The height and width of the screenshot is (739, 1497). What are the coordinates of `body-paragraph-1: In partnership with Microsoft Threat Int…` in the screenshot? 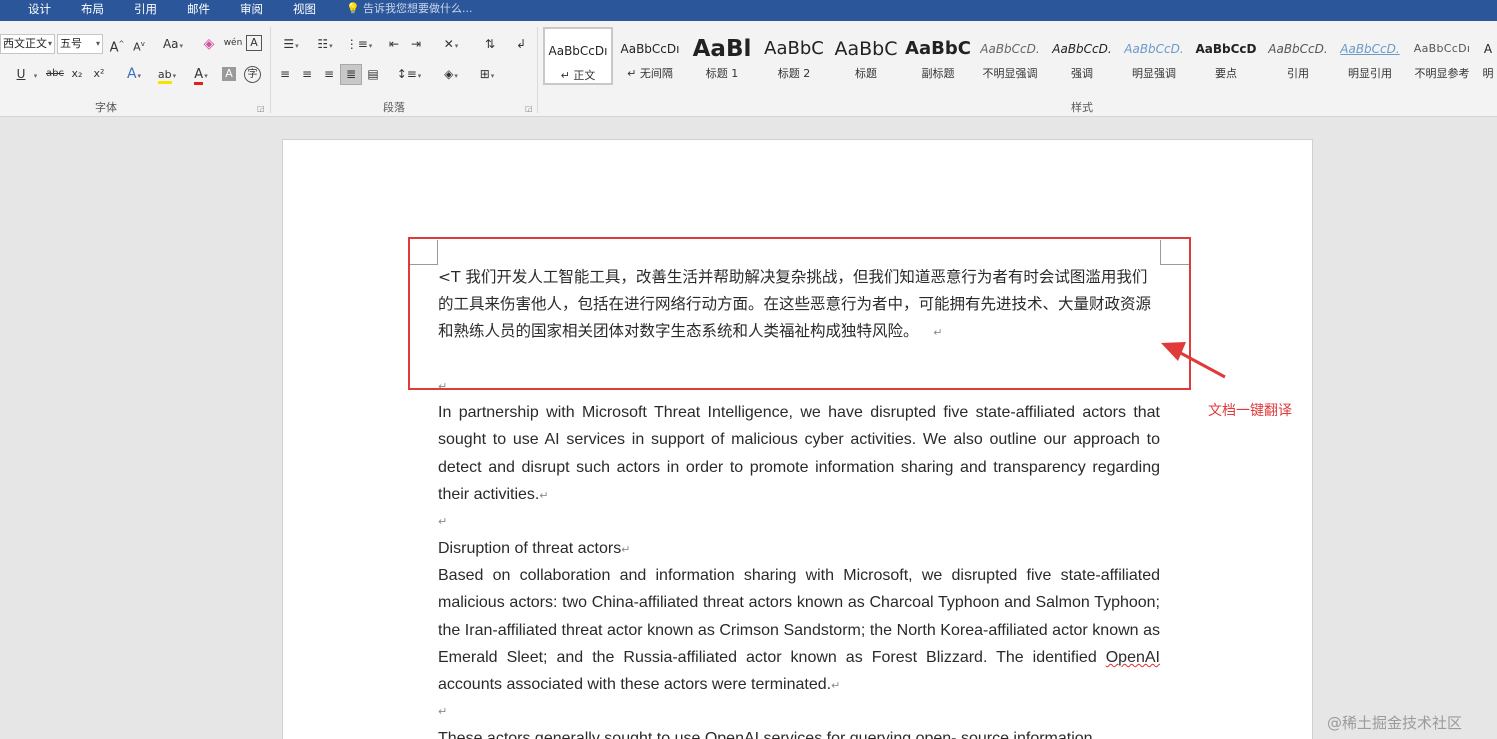 It's located at (799, 454).